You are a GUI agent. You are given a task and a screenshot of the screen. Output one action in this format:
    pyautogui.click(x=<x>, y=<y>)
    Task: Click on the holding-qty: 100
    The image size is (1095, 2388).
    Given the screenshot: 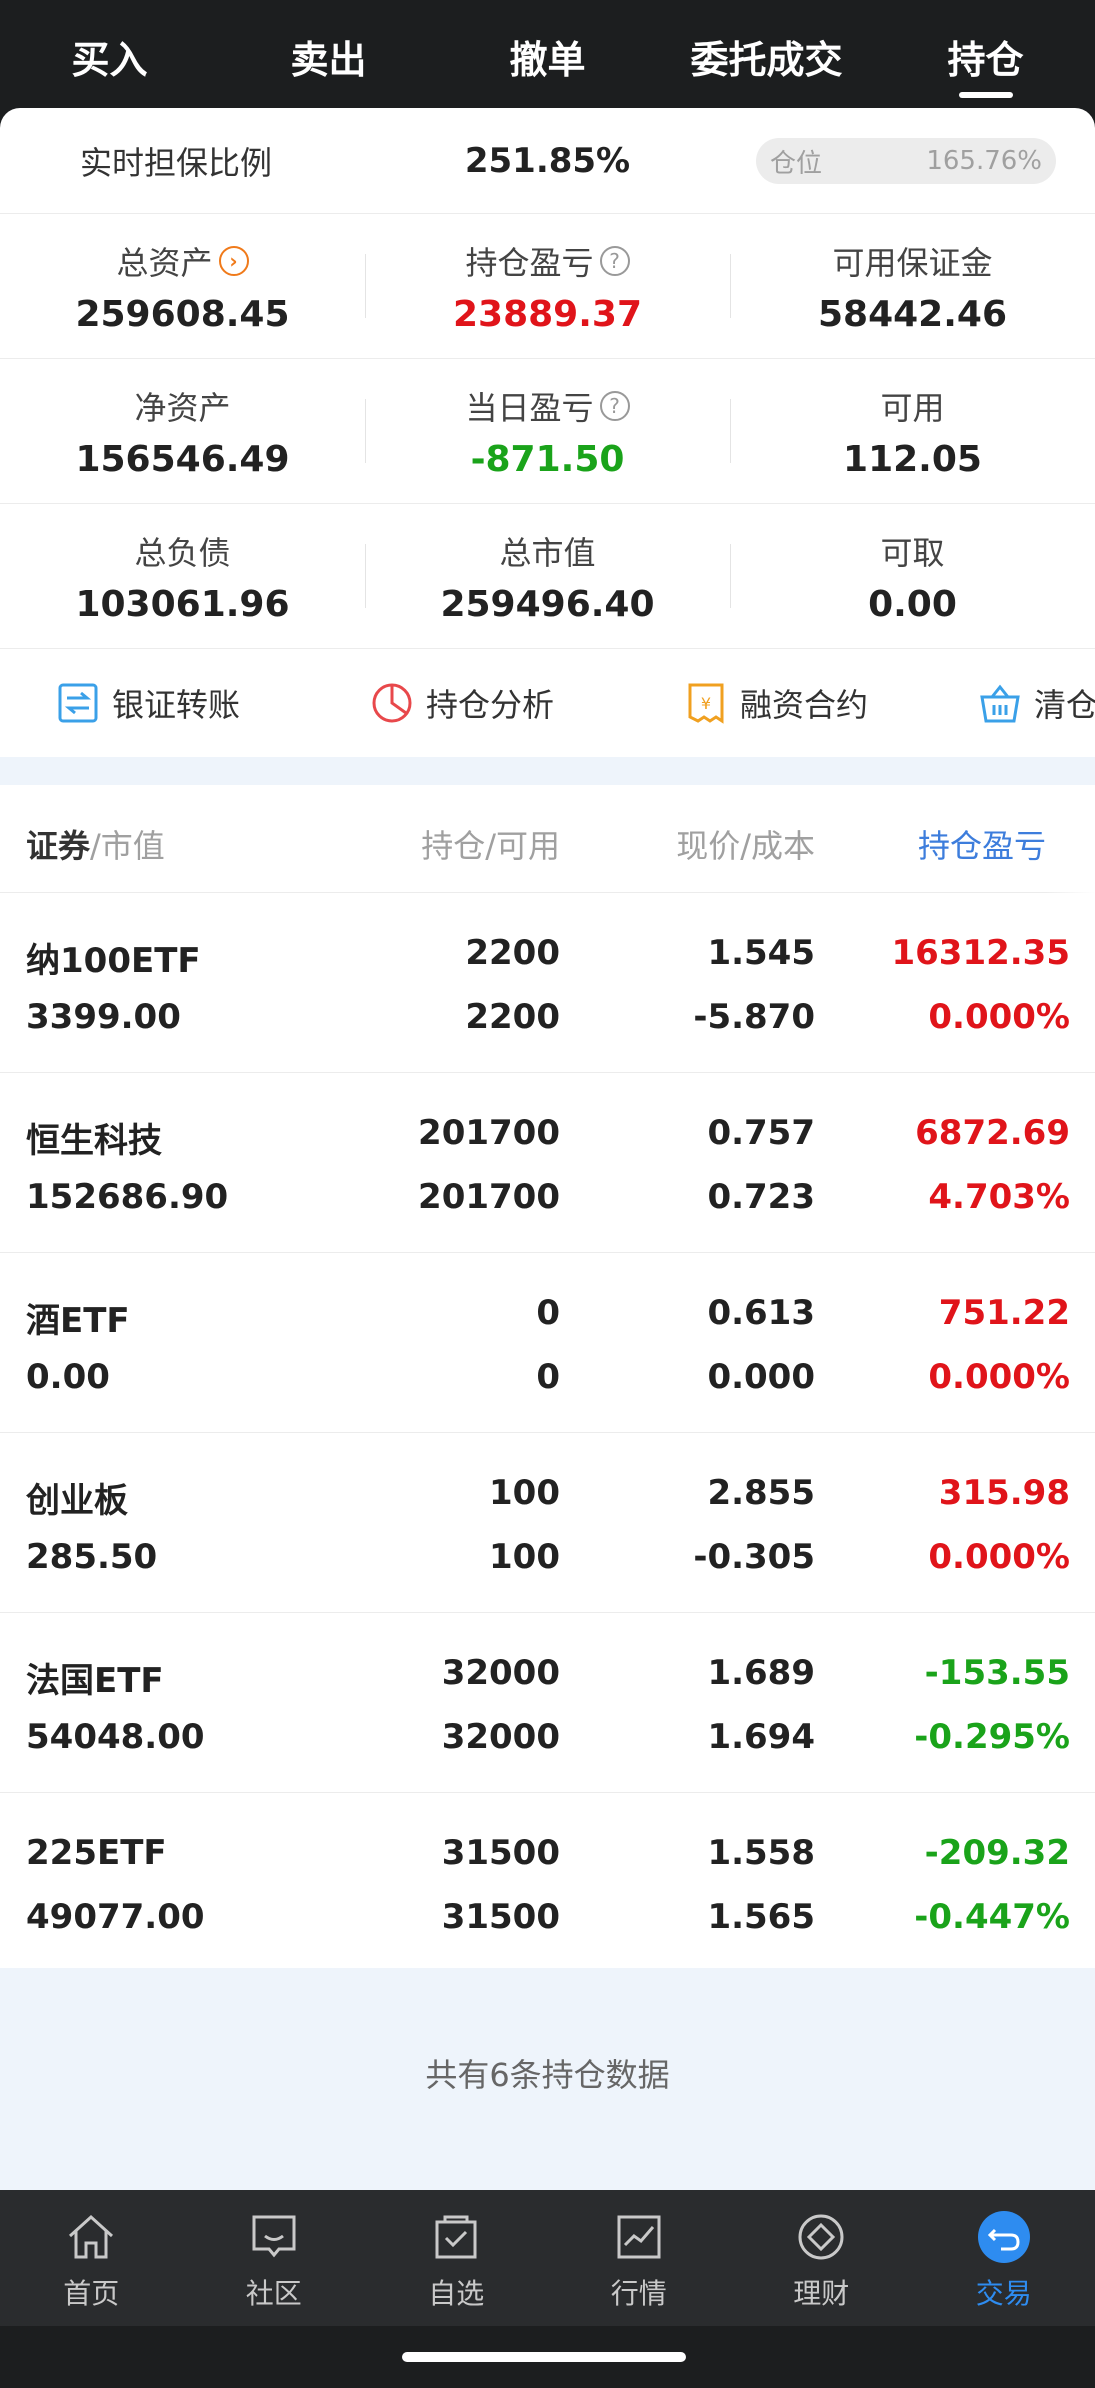 What is the action you would take?
    pyautogui.click(x=524, y=1493)
    